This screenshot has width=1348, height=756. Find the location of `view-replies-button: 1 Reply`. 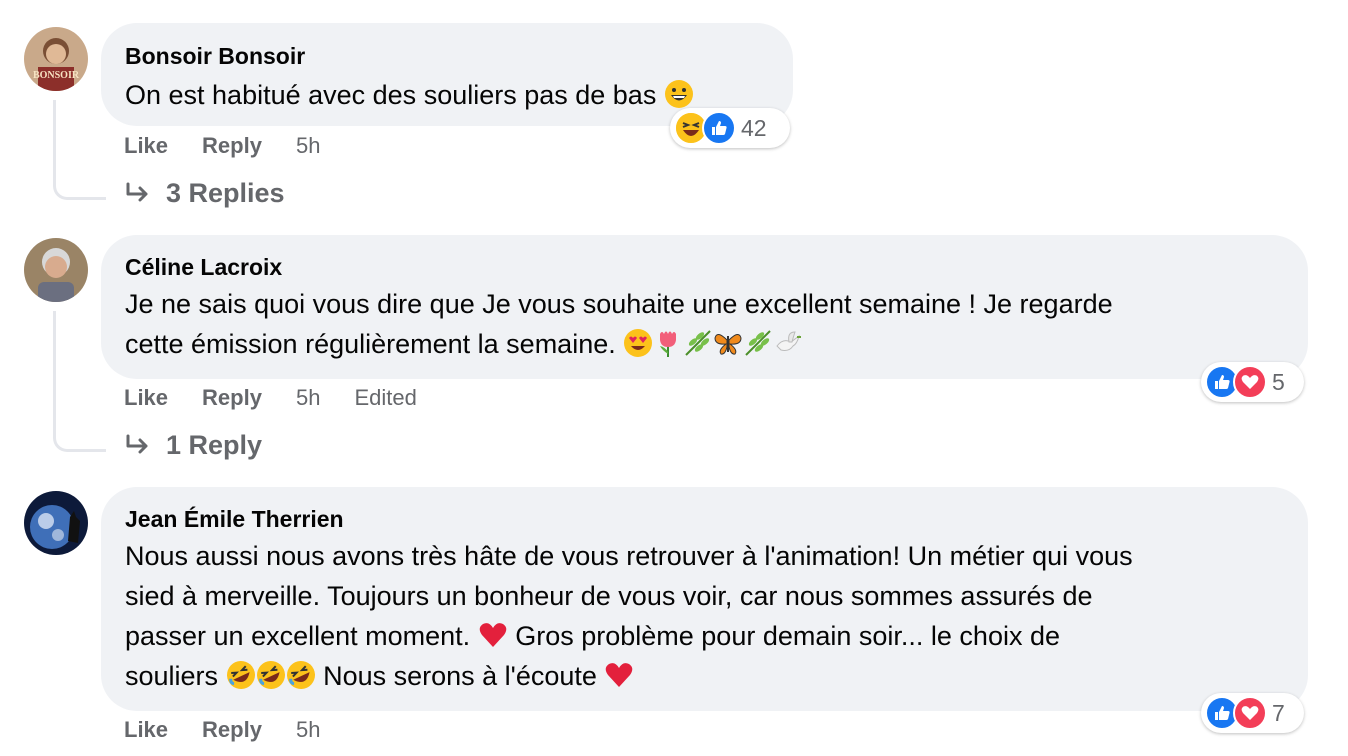

view-replies-button: 1 Reply is located at coordinates (193, 445).